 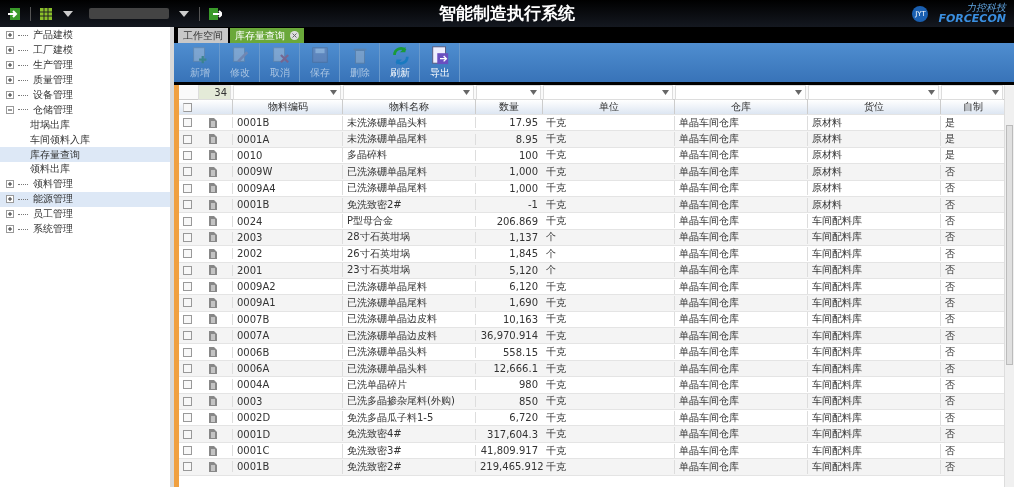 What do you see at coordinates (85, 125) in the screenshot?
I see `tree-item: 坩埚出库` at bounding box center [85, 125].